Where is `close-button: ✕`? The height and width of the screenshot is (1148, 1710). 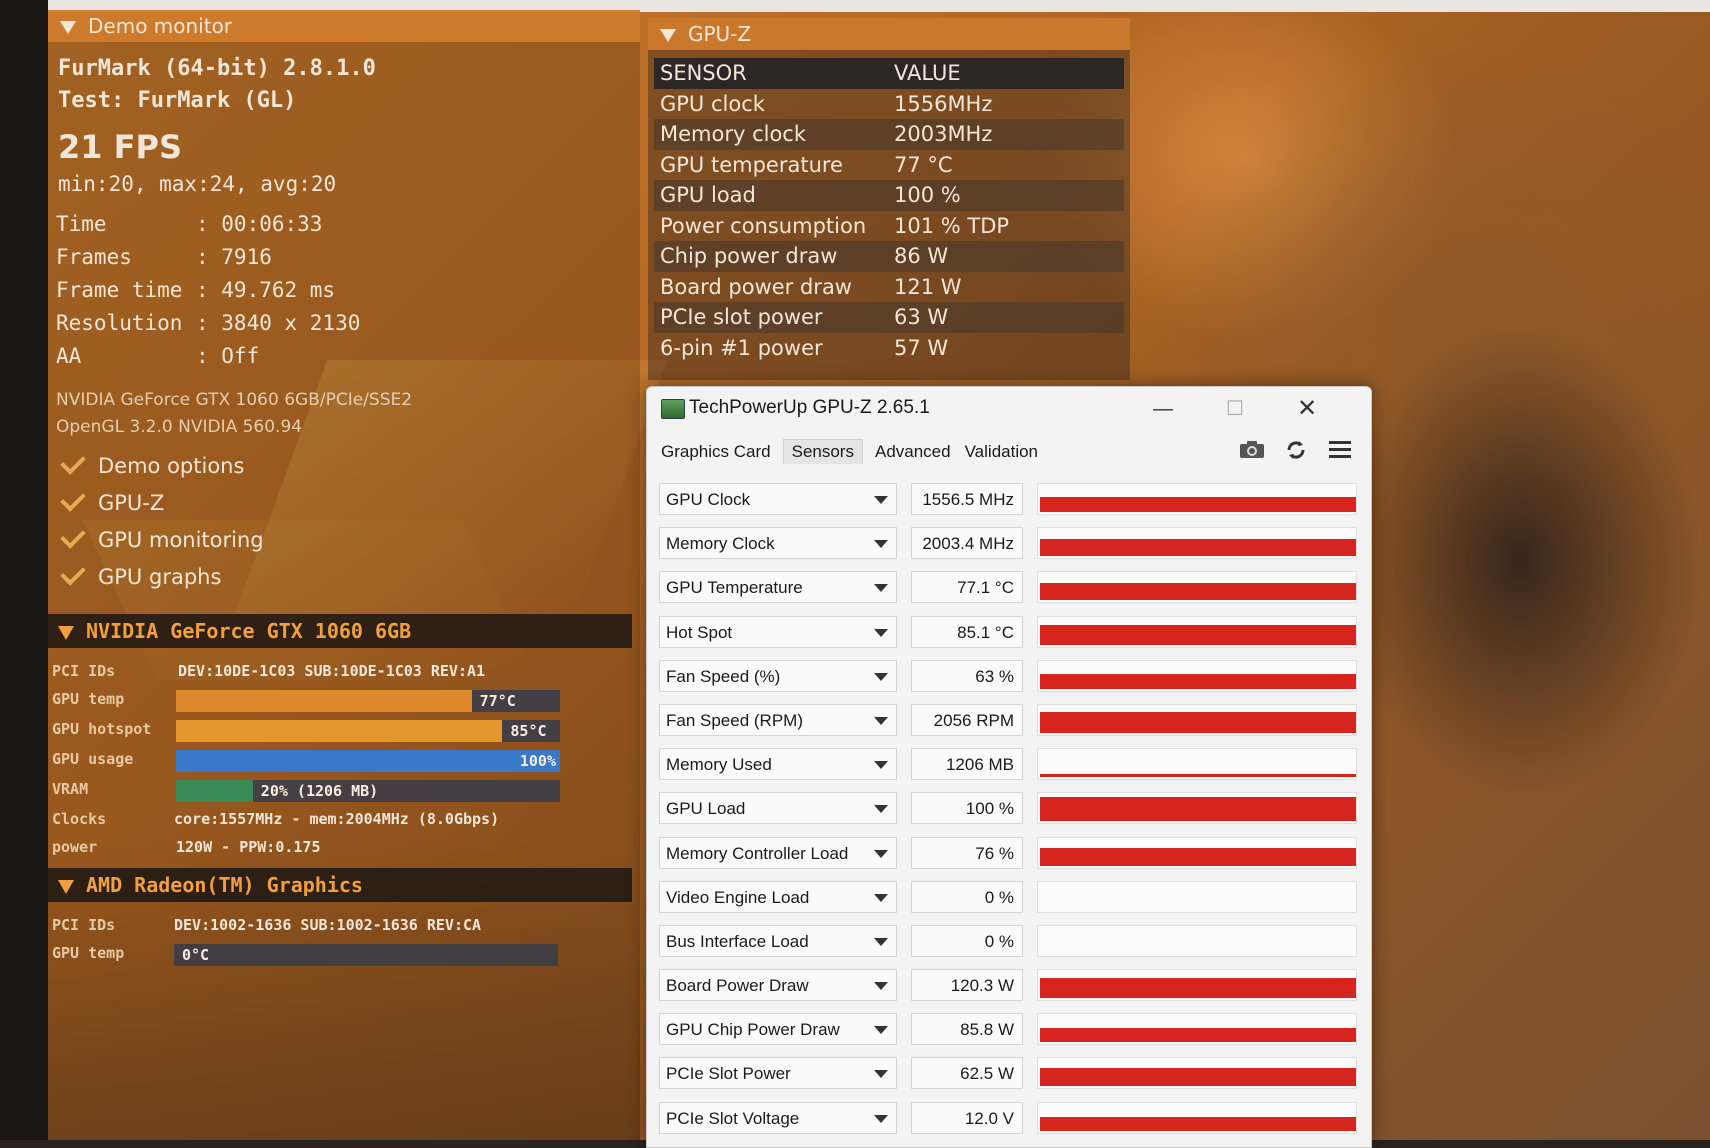 close-button: ✕ is located at coordinates (1307, 409).